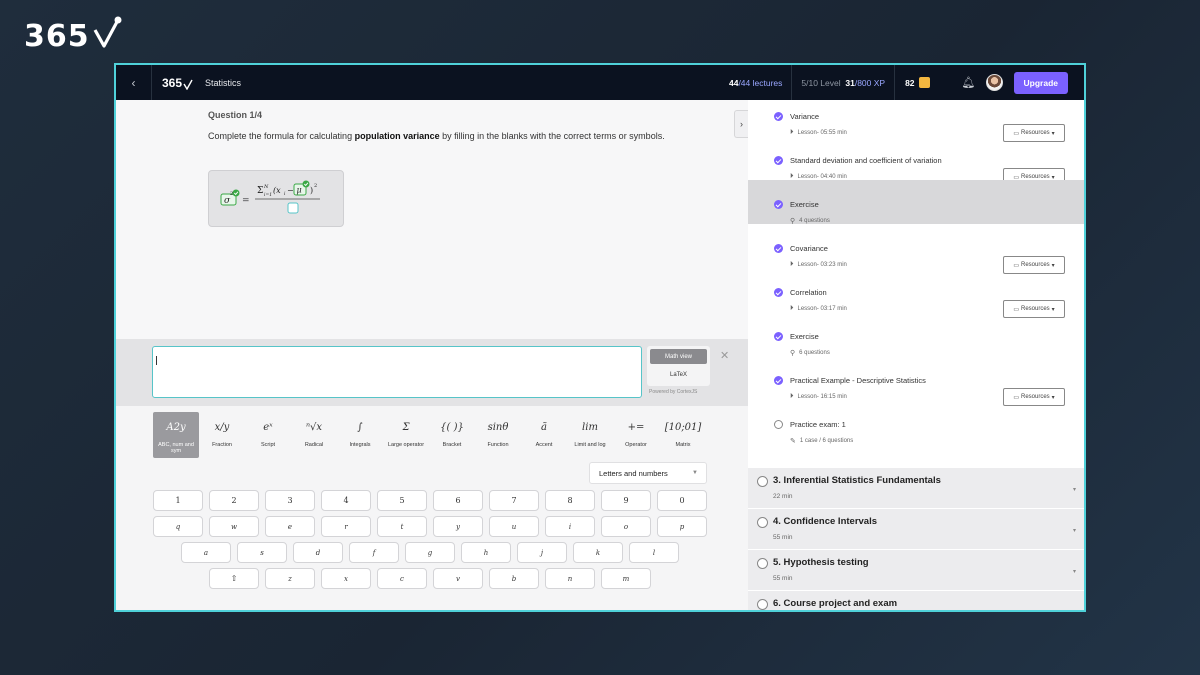  Describe the element at coordinates (514, 578) in the screenshot. I see `keyboard-key: b` at that location.